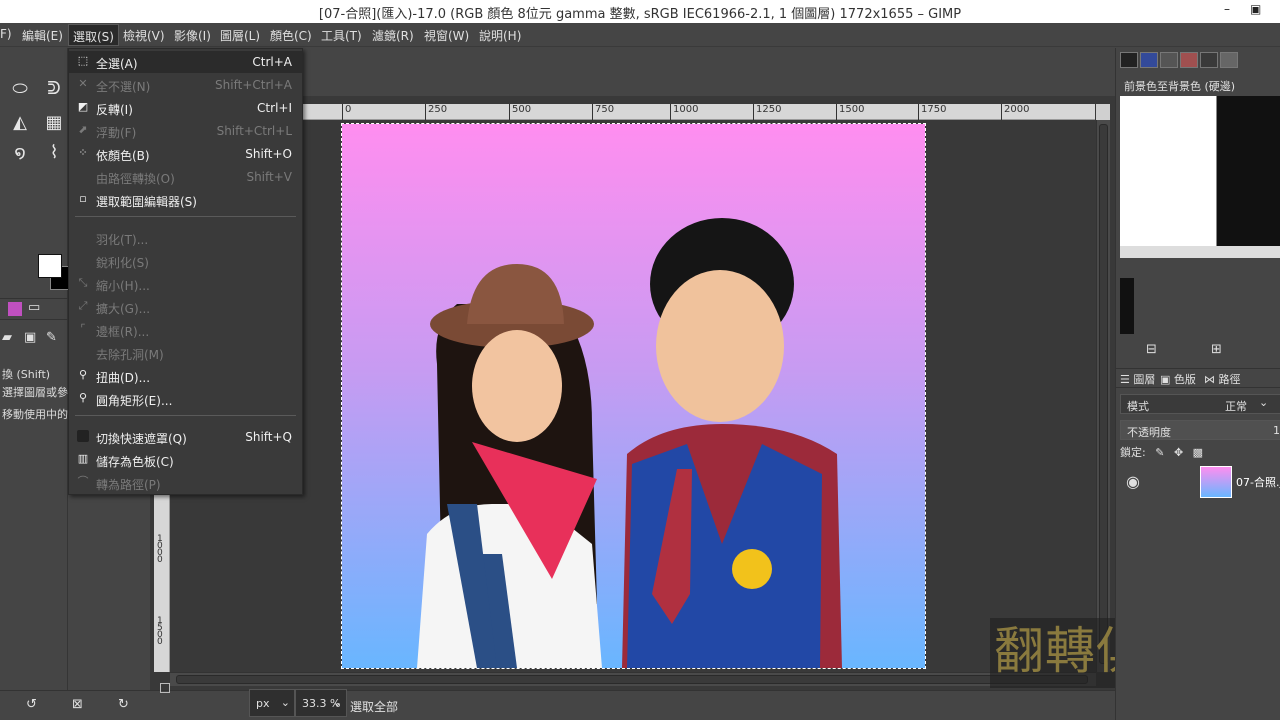 The width and height of the screenshot is (1280, 720). What do you see at coordinates (185, 437) in the screenshot?
I see `menu-item-toggle-quick-mask: 切換快速遮罩(Q) Shift+Q` at bounding box center [185, 437].